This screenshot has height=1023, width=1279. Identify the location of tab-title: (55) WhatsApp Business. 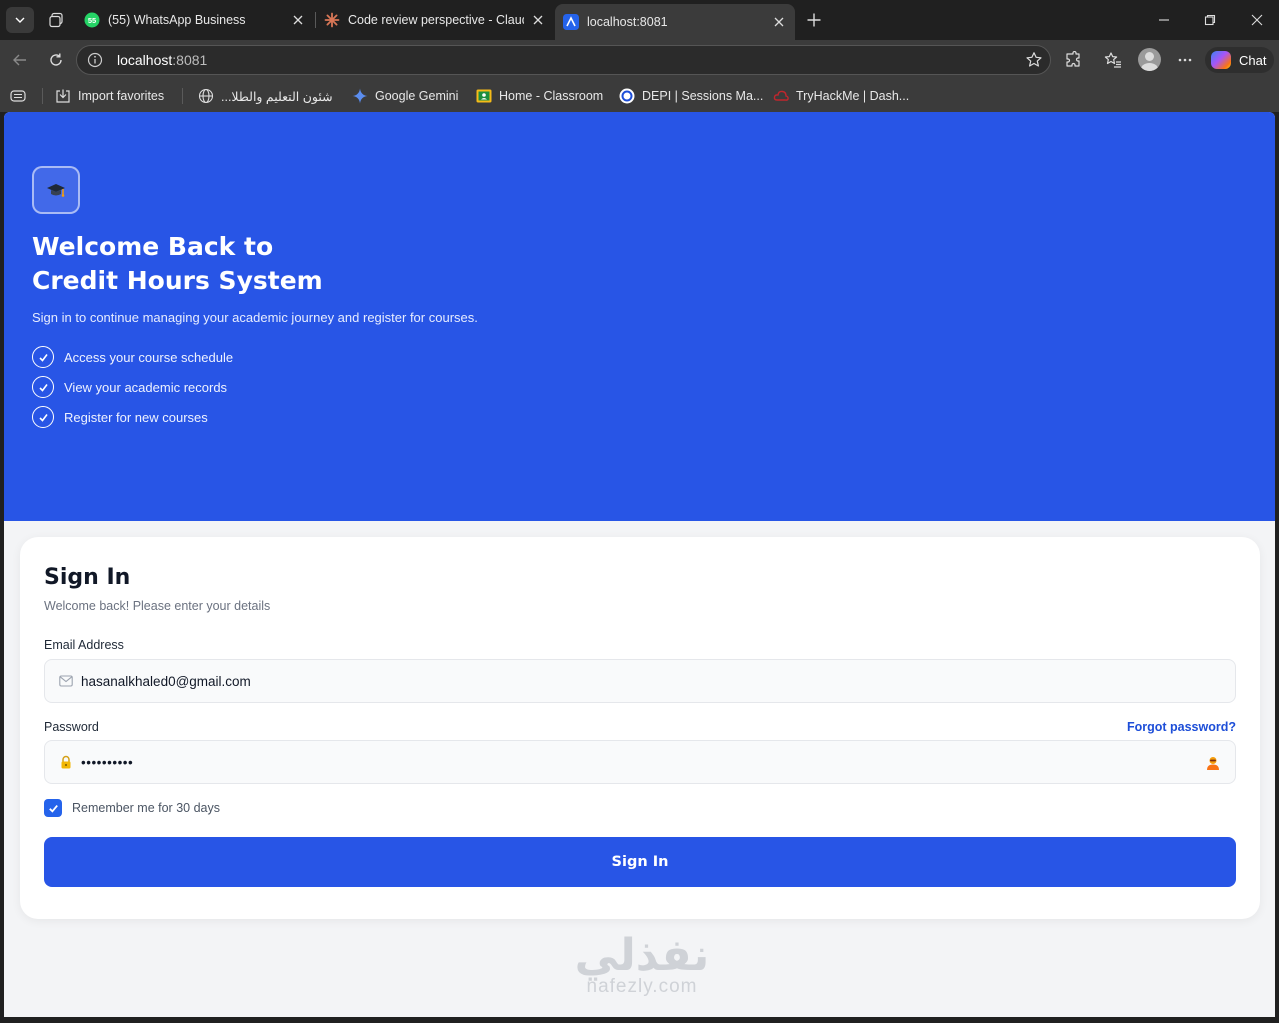
(177, 20).